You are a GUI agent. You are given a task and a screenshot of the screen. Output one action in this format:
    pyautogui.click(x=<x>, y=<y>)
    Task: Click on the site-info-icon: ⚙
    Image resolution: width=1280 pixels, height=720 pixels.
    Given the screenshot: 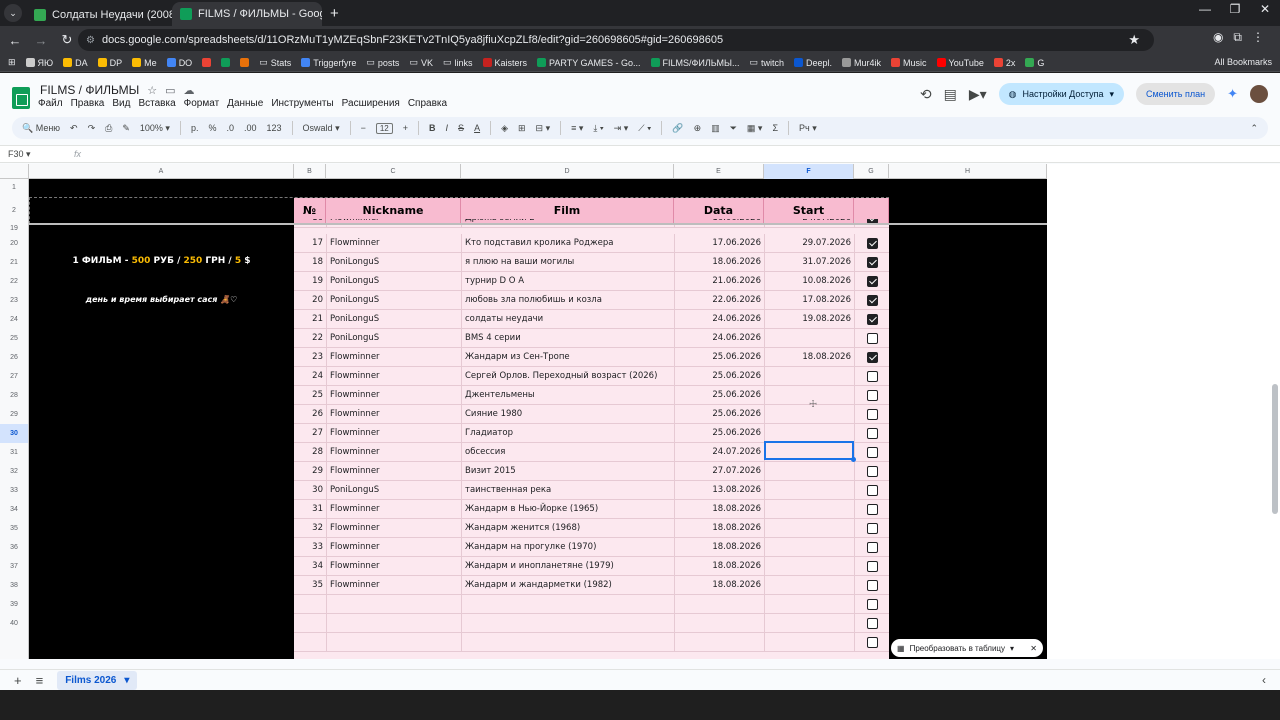 What is the action you would take?
    pyautogui.click(x=90, y=40)
    